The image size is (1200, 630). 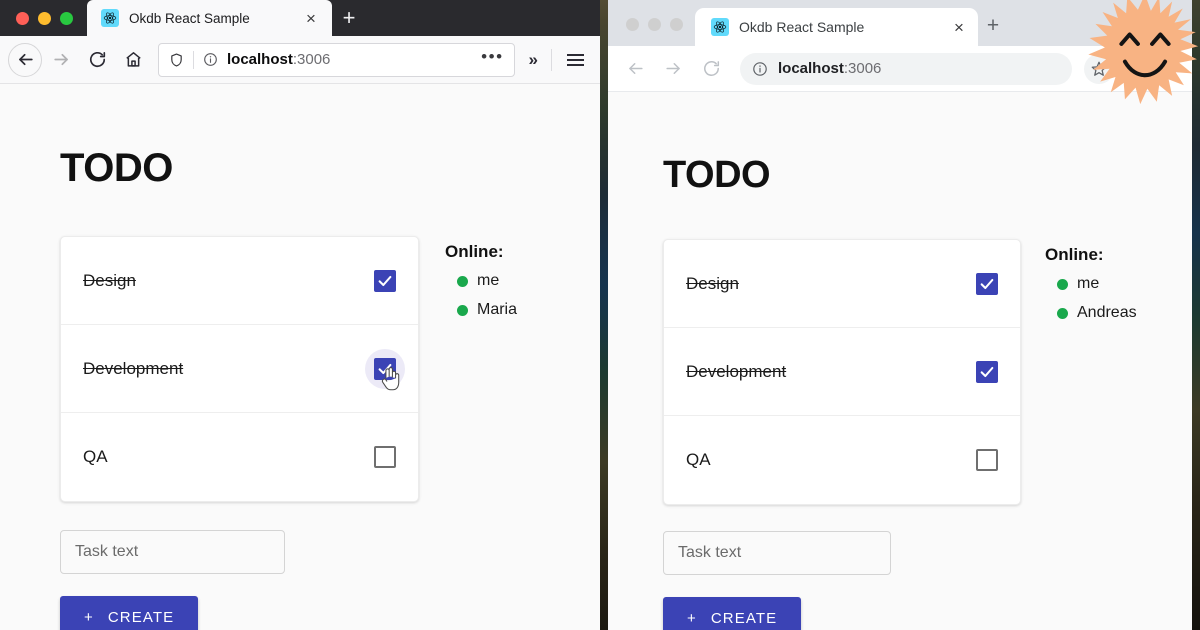 What do you see at coordinates (1107, 312) in the screenshot?
I see `online-user-name: Andreas` at bounding box center [1107, 312].